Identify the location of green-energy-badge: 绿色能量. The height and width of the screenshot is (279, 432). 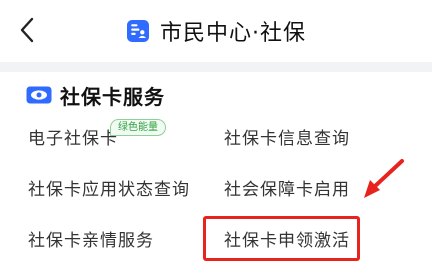
(138, 127).